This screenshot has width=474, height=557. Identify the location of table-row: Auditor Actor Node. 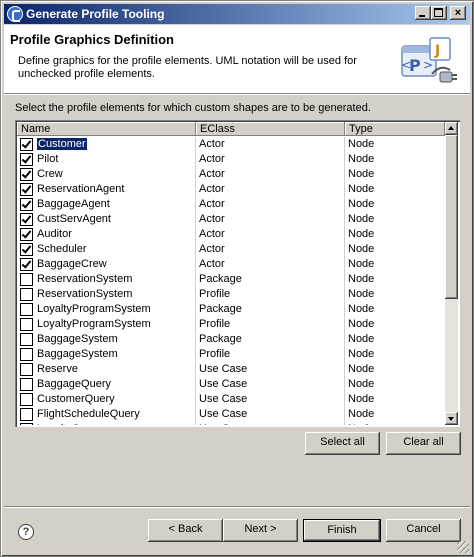
(231, 234).